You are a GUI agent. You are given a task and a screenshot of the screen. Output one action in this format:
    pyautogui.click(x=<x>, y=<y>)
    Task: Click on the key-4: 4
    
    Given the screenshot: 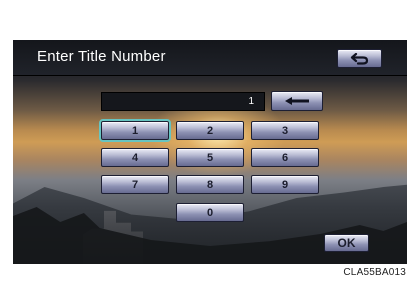 What is the action you would take?
    pyautogui.click(x=135, y=157)
    